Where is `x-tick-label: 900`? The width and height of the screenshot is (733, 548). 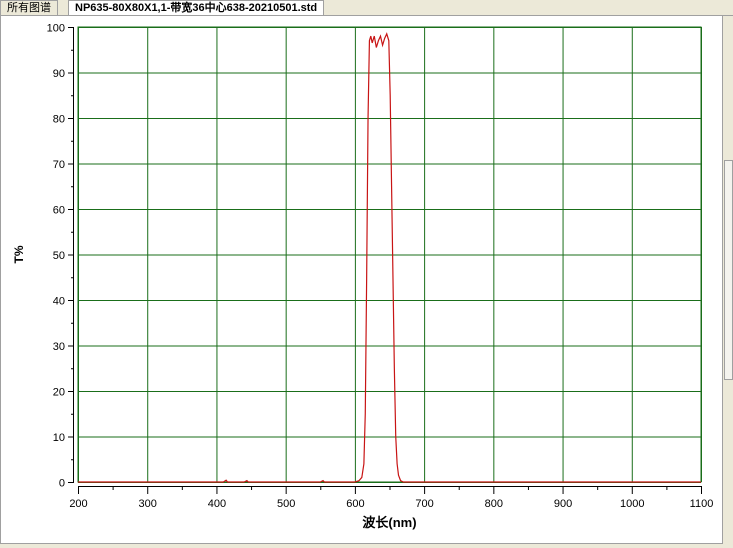
x-tick-label: 900 is located at coordinates (563, 504).